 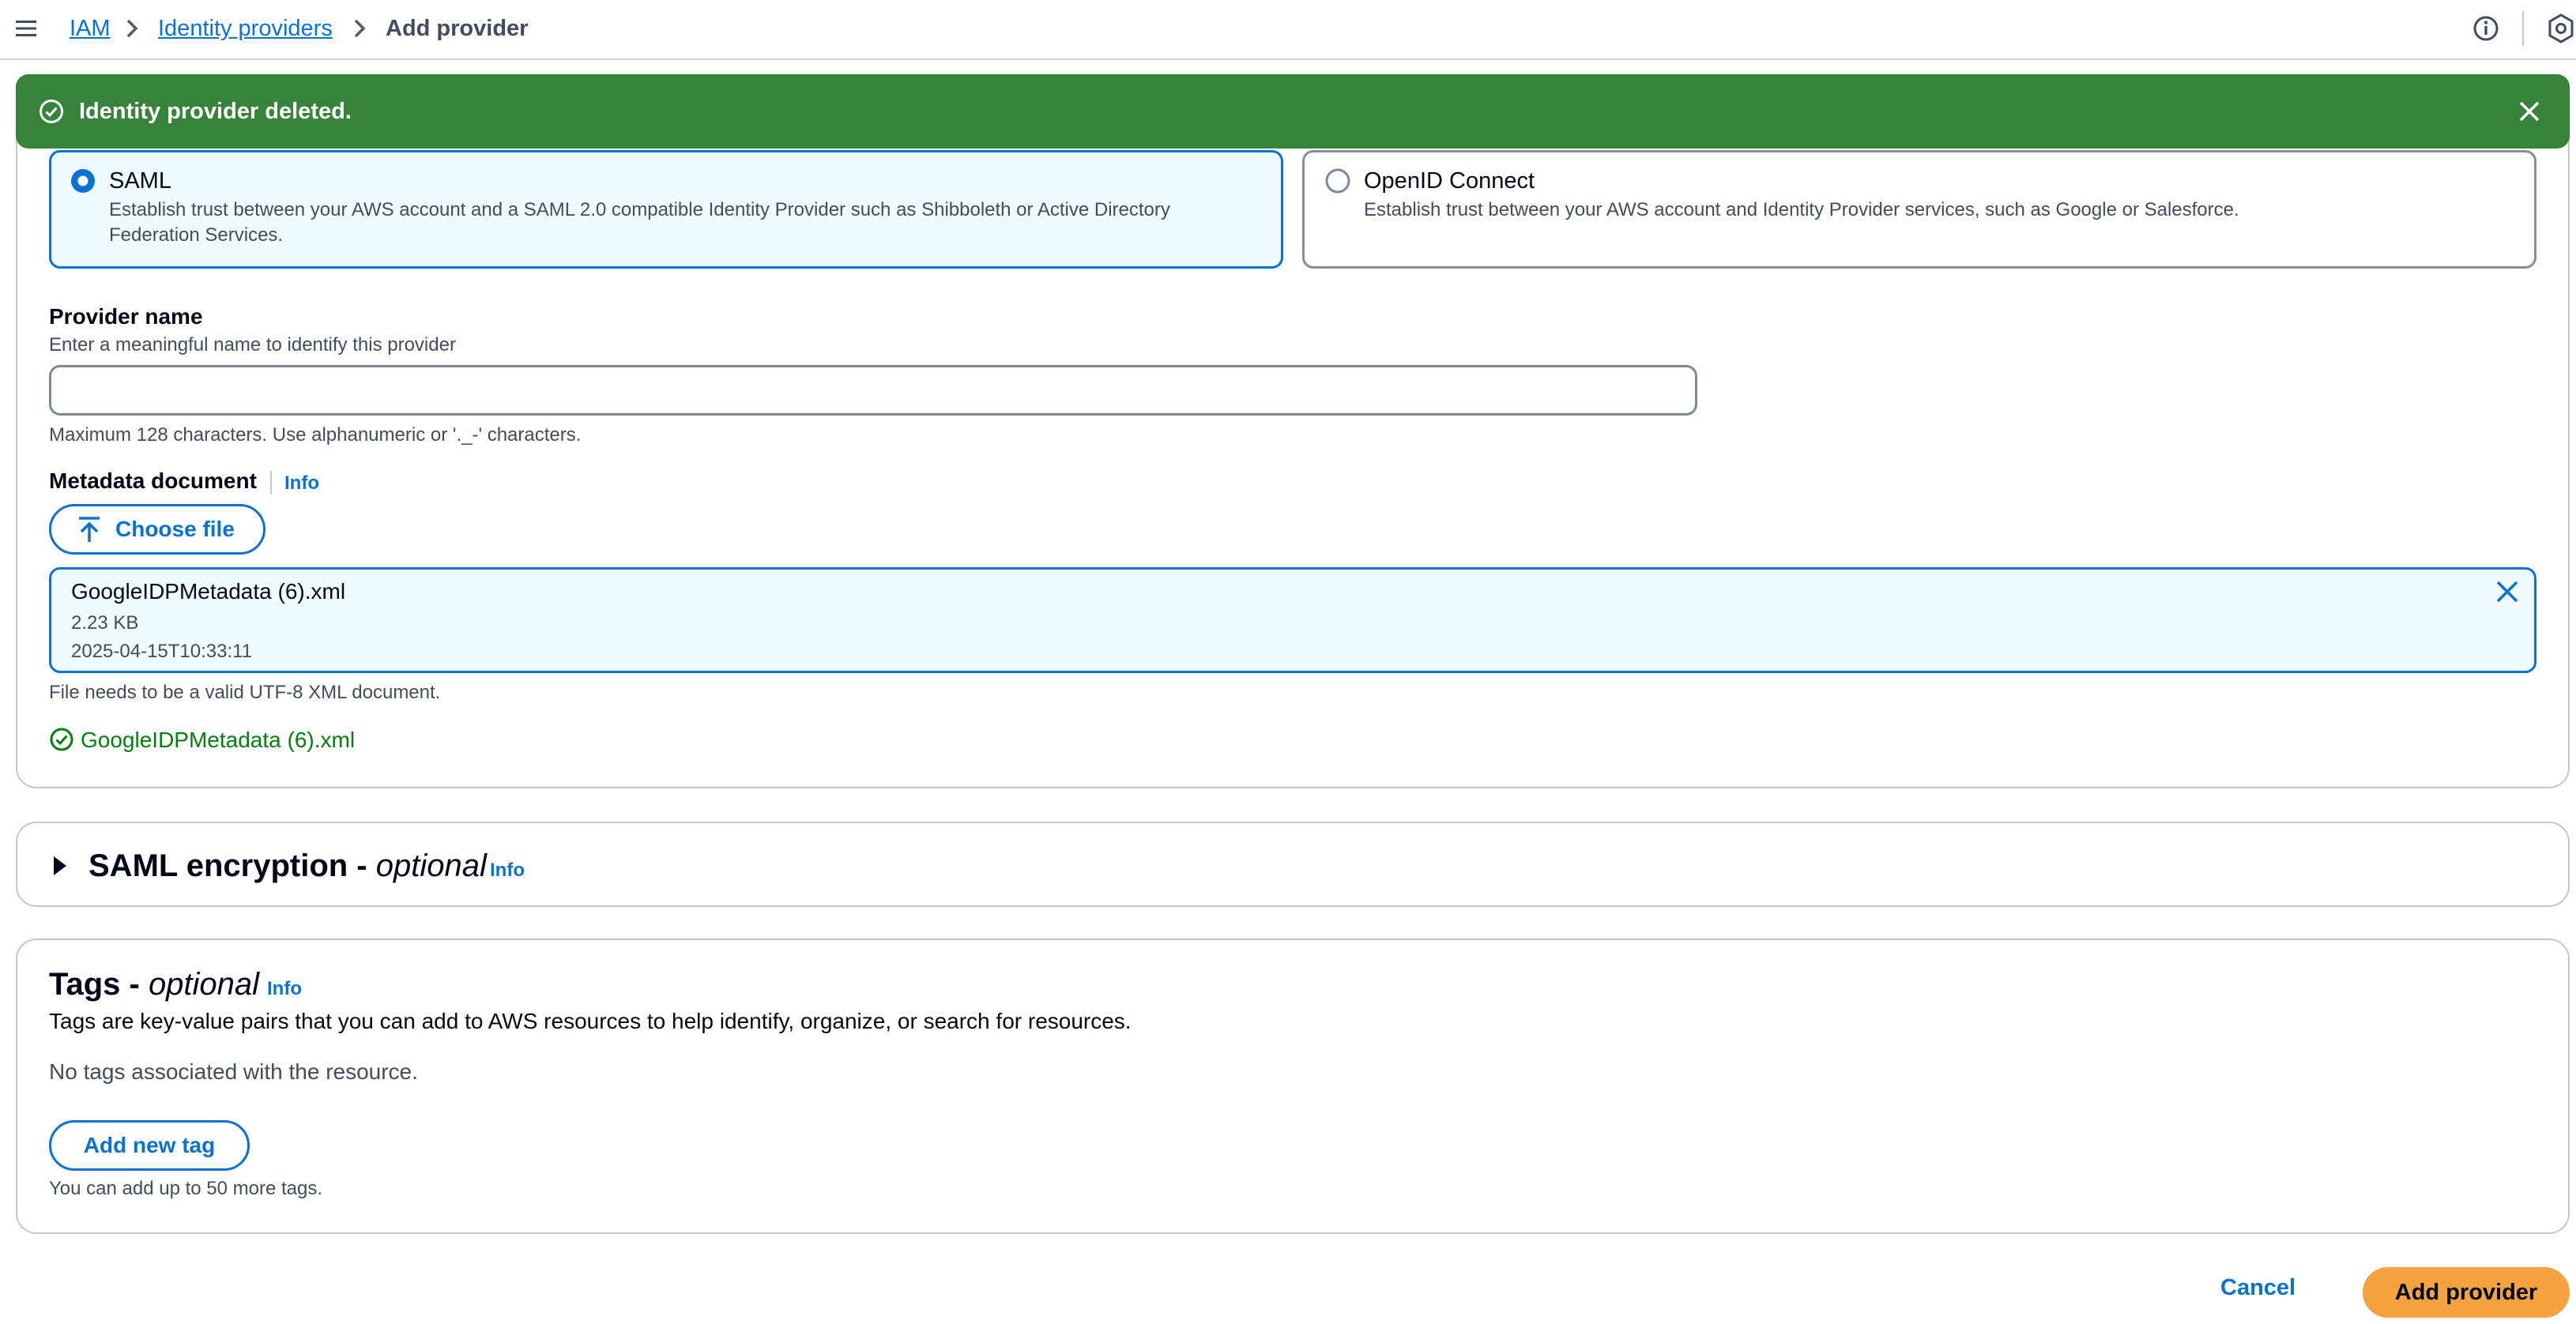 I want to click on settings-hex-icon, so click(x=2561, y=28).